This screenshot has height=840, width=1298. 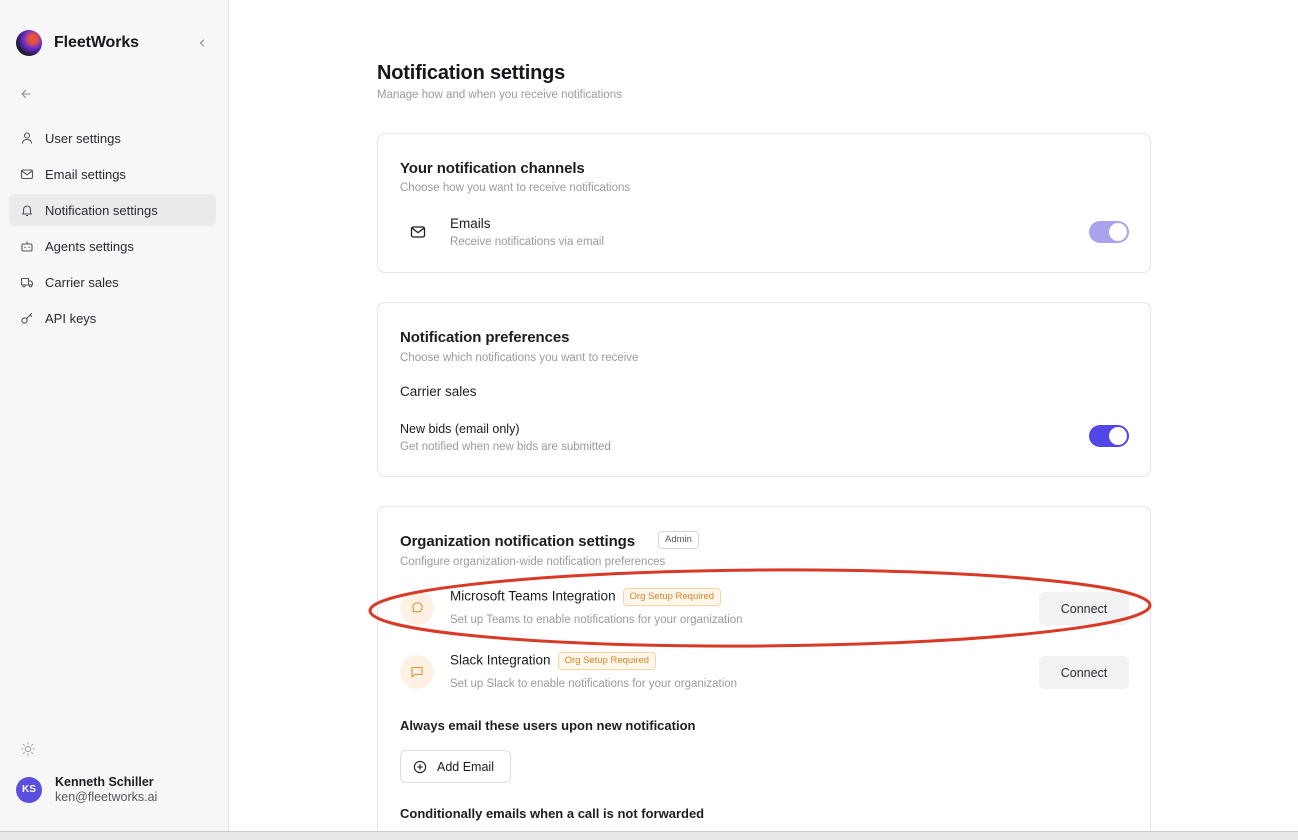 What do you see at coordinates (202, 43) in the screenshot?
I see `chevron-left-icon` at bounding box center [202, 43].